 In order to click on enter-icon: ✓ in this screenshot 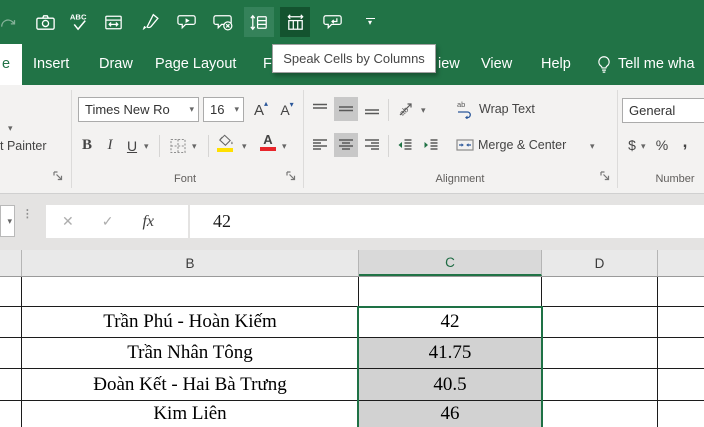, I will do `click(108, 221)`.